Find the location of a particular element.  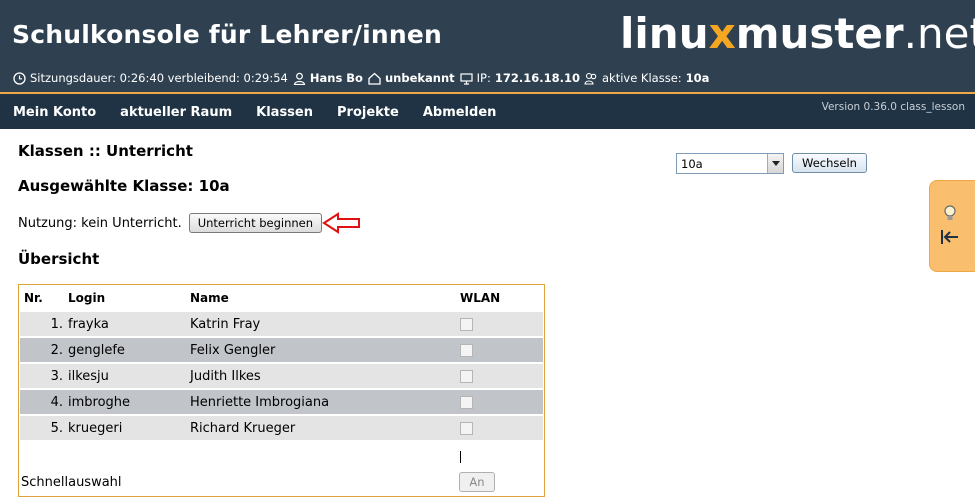

row-login: imbroghe is located at coordinates (125, 402).